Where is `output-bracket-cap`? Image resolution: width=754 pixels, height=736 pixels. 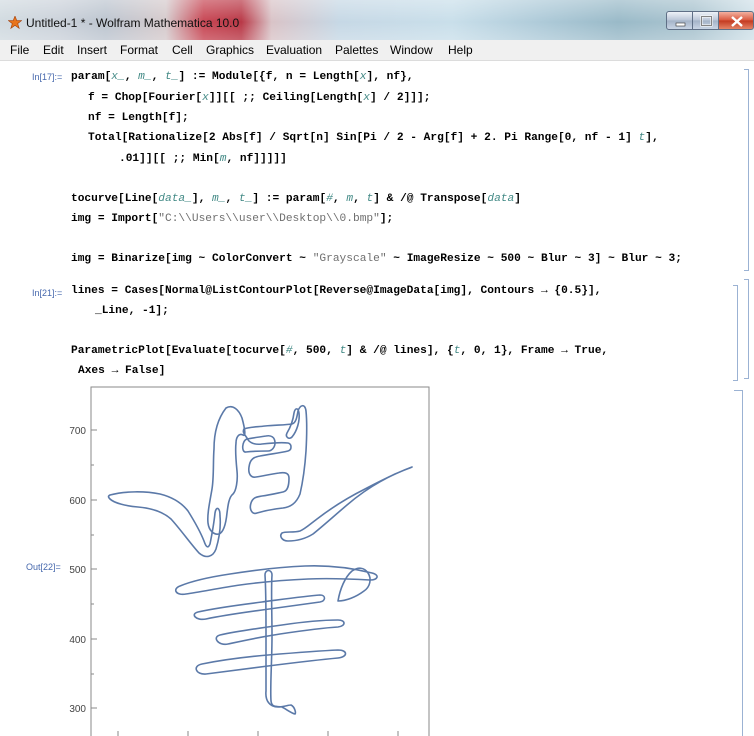 output-bracket-cap is located at coordinates (737, 392).